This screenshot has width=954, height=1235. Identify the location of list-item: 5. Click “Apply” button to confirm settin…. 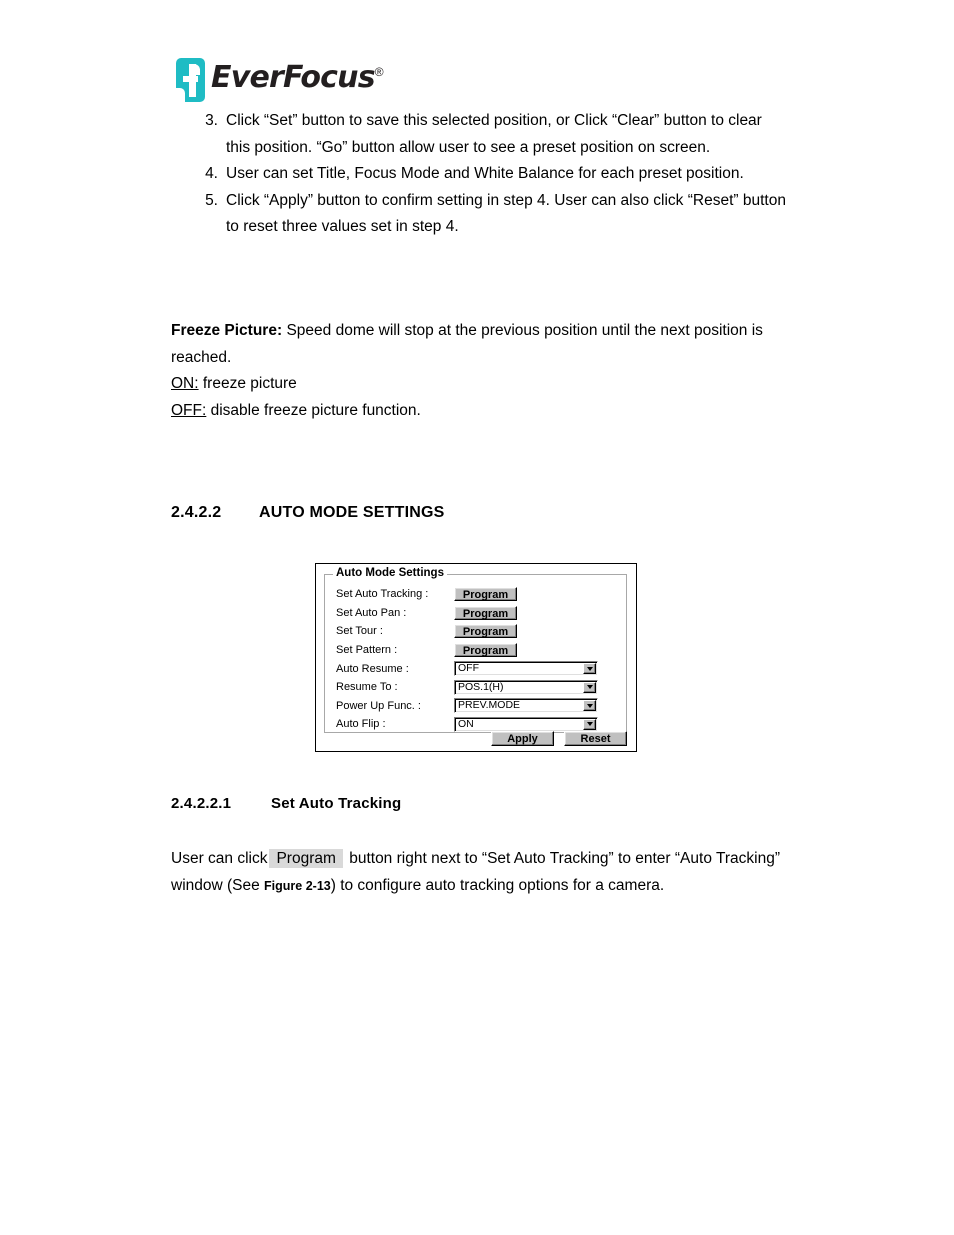
(491, 214).